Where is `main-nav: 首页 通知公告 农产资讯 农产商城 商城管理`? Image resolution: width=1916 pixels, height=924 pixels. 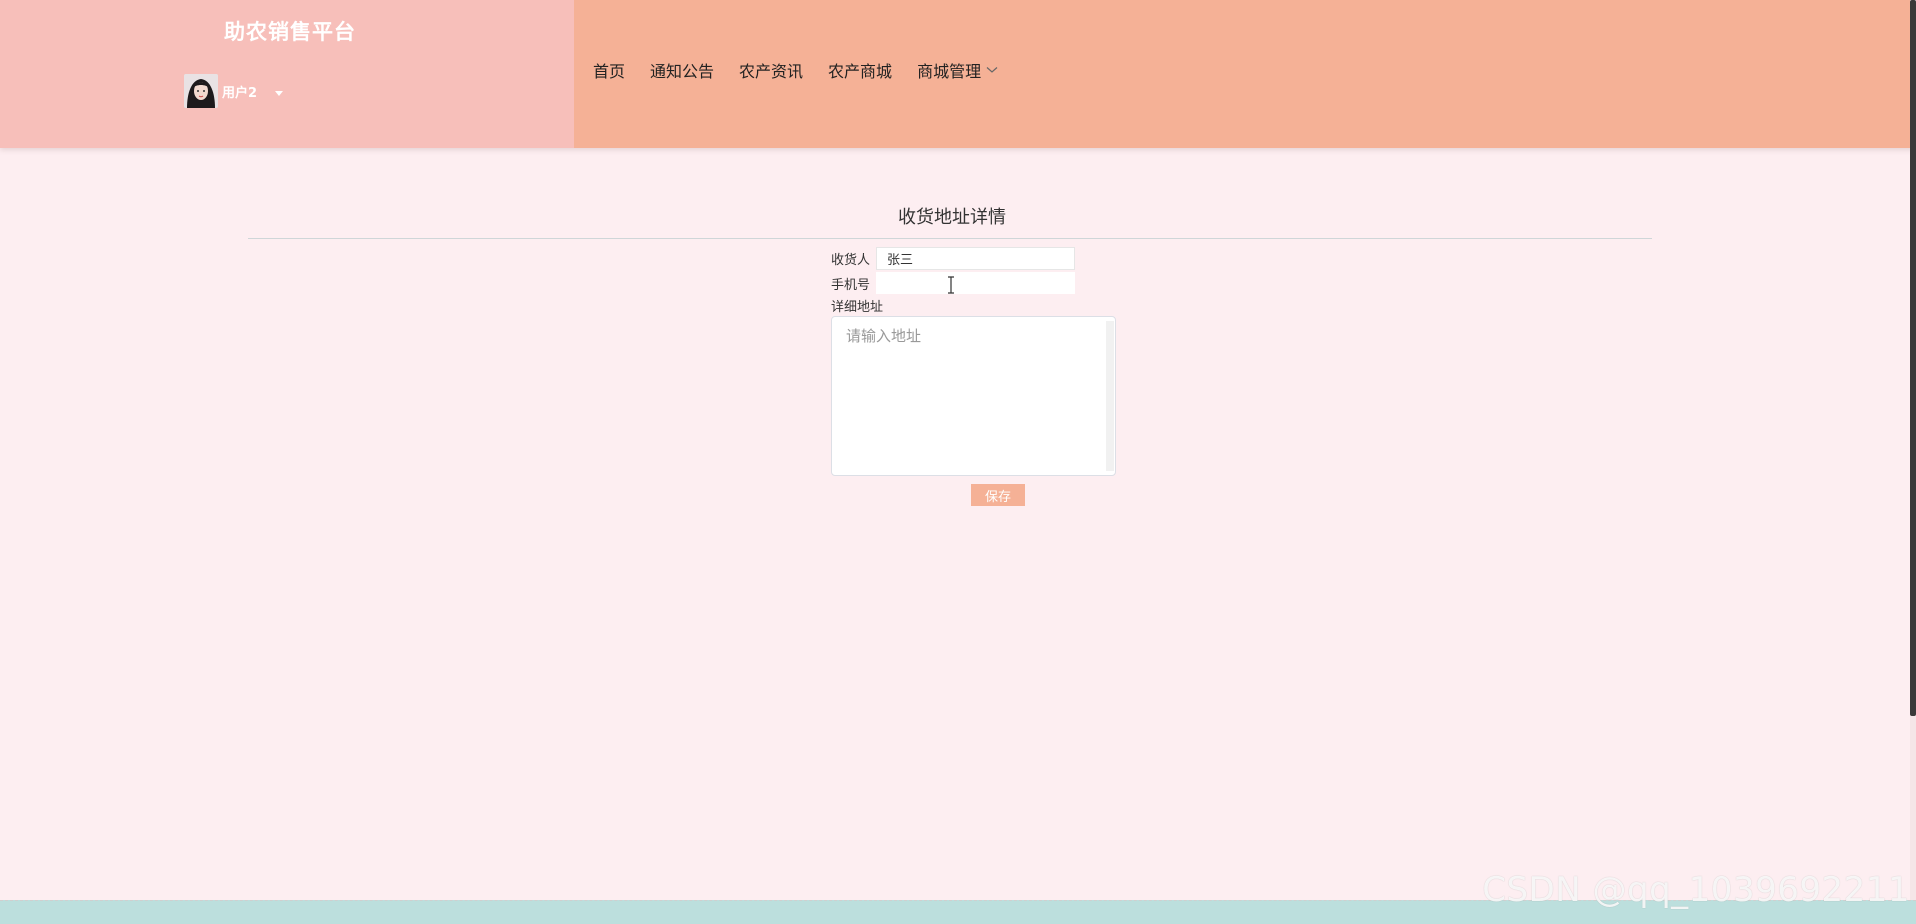 main-nav: 首页 通知公告 农产资讯 农产商城 商城管理 is located at coordinates (808, 70).